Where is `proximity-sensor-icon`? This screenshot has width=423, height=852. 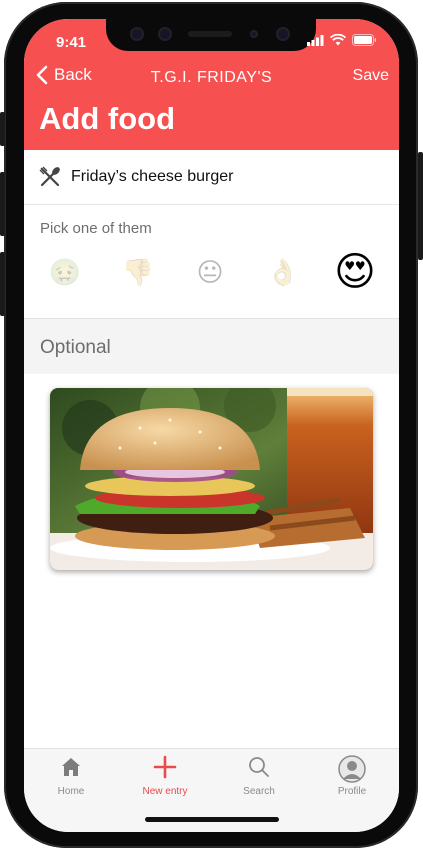 proximity-sensor-icon is located at coordinates (254, 34).